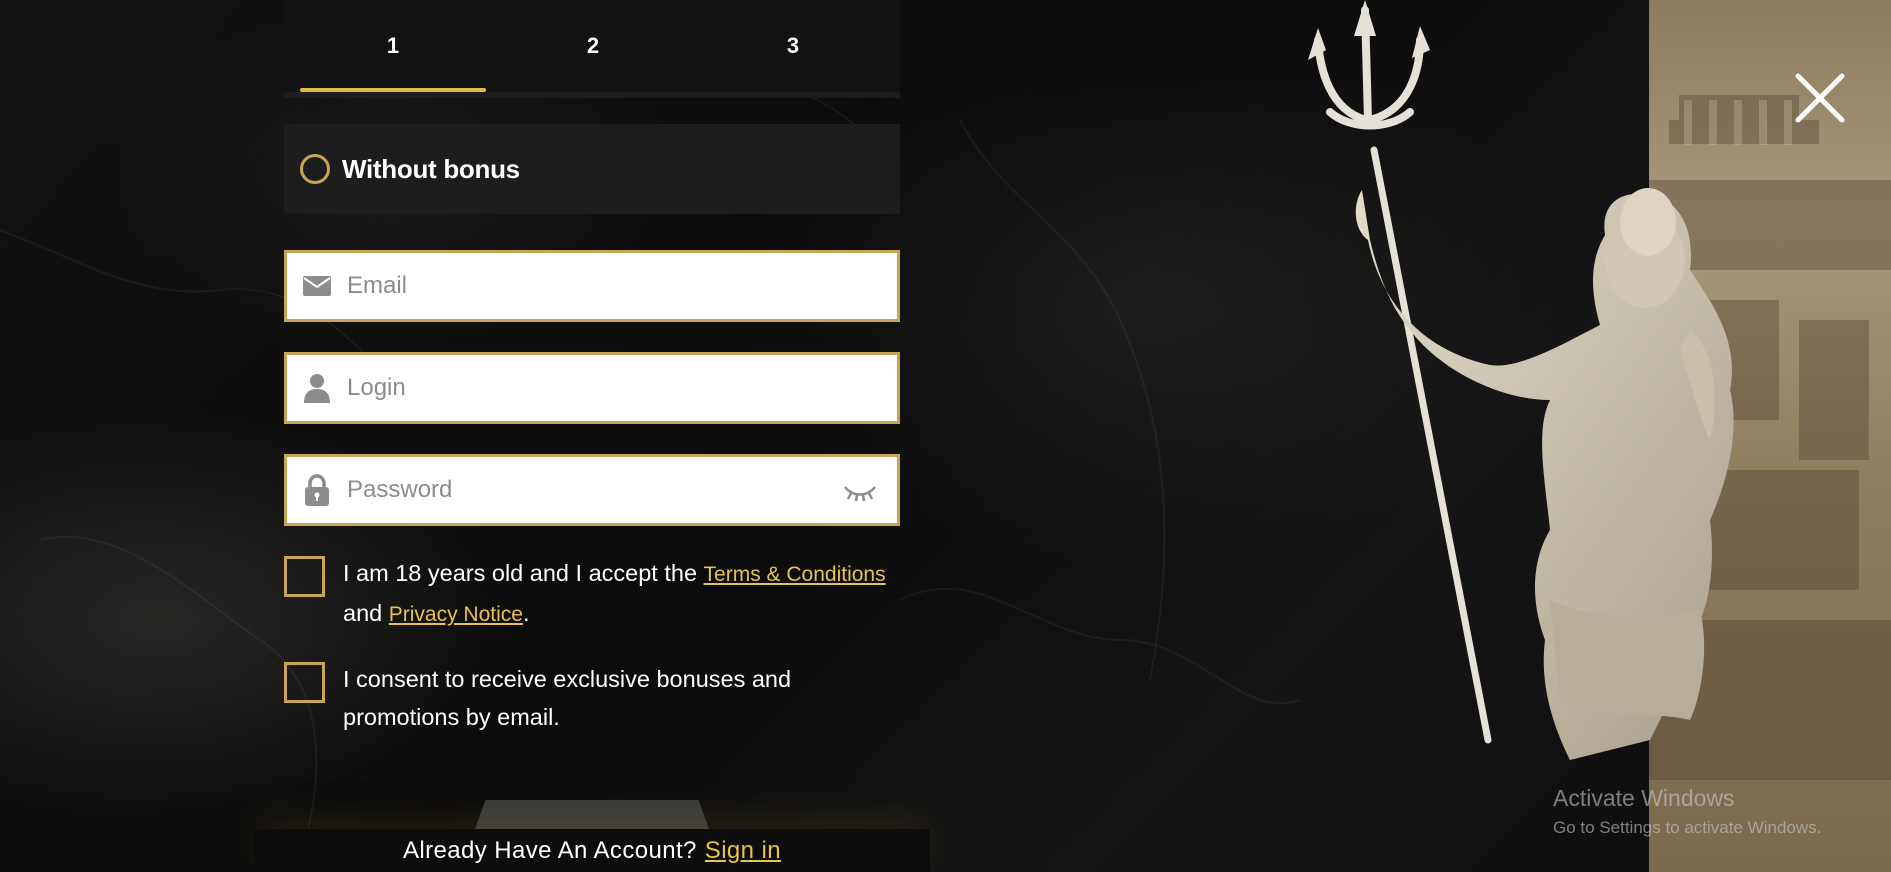  Describe the element at coordinates (795, 574) in the screenshot. I see `terms-link: Terms & Conditions` at that location.